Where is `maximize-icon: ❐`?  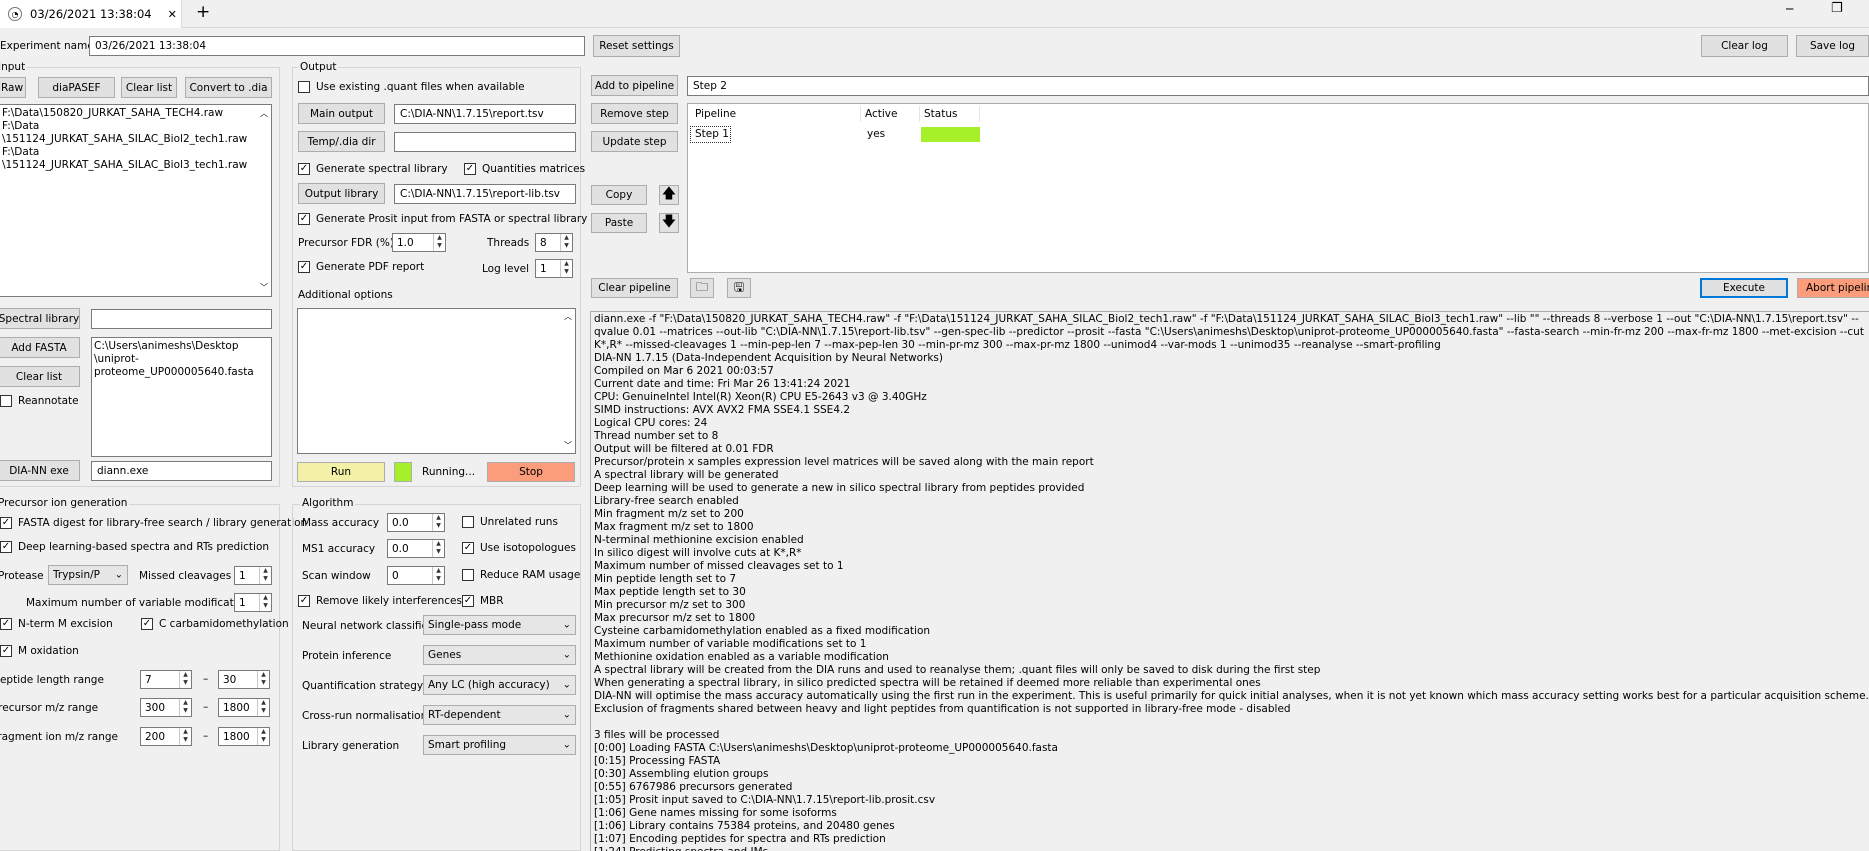
maximize-icon: ❐ is located at coordinates (1837, 8).